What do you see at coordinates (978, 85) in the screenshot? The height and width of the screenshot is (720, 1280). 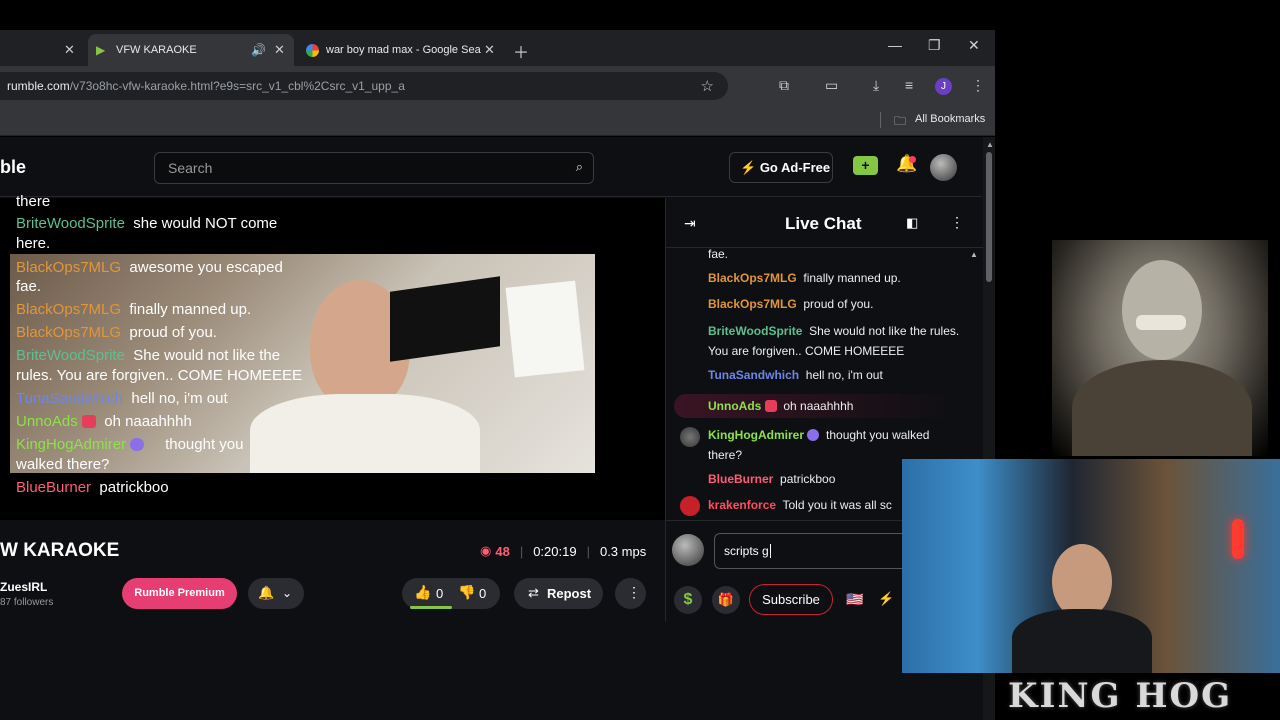 I see `menu-kebab-icon: ⋮` at bounding box center [978, 85].